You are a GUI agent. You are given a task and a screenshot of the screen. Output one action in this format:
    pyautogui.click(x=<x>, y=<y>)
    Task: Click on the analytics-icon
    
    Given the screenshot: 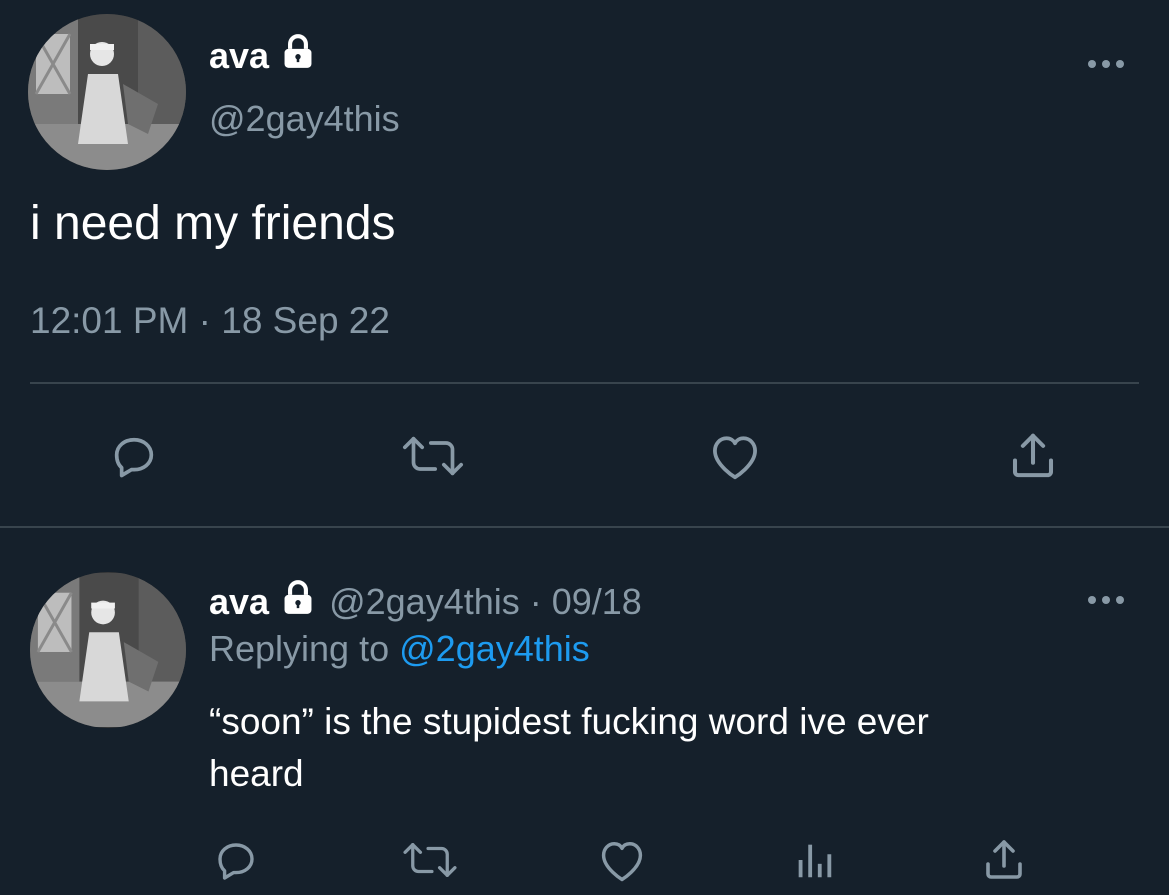 What is the action you would take?
    pyautogui.click(x=814, y=860)
    